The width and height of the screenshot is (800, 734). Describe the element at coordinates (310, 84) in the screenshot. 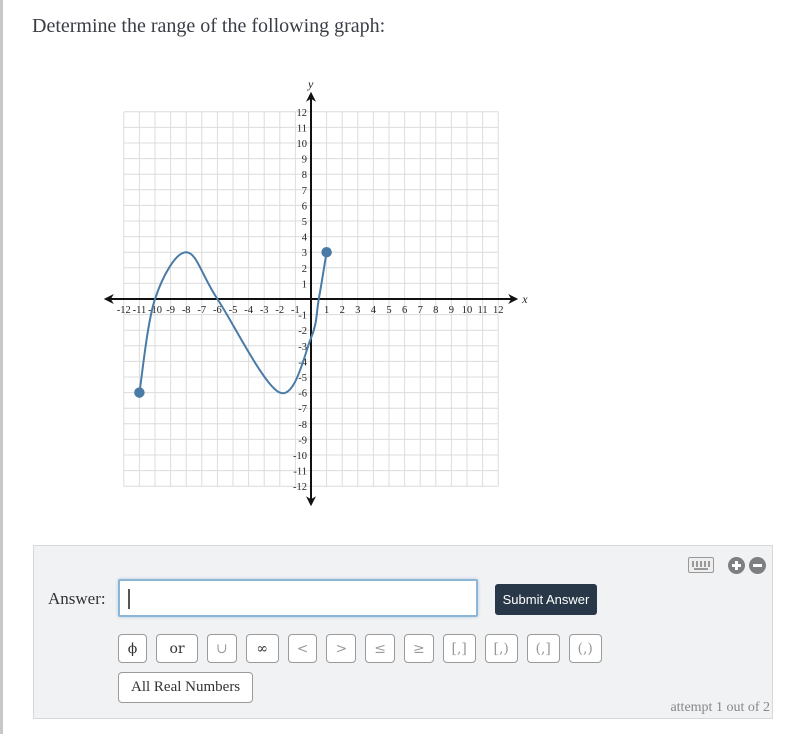

I see `y-axis-label: y` at that location.